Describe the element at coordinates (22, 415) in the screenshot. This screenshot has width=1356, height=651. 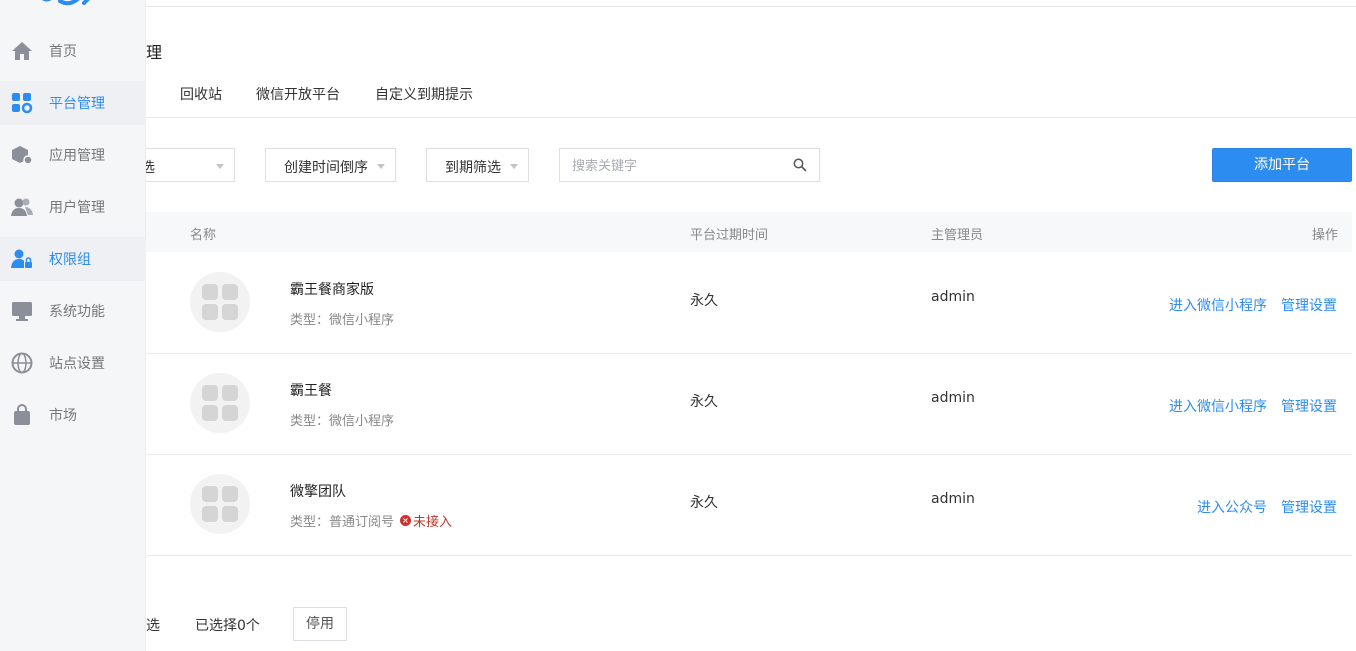
I see `bag-icon` at that location.